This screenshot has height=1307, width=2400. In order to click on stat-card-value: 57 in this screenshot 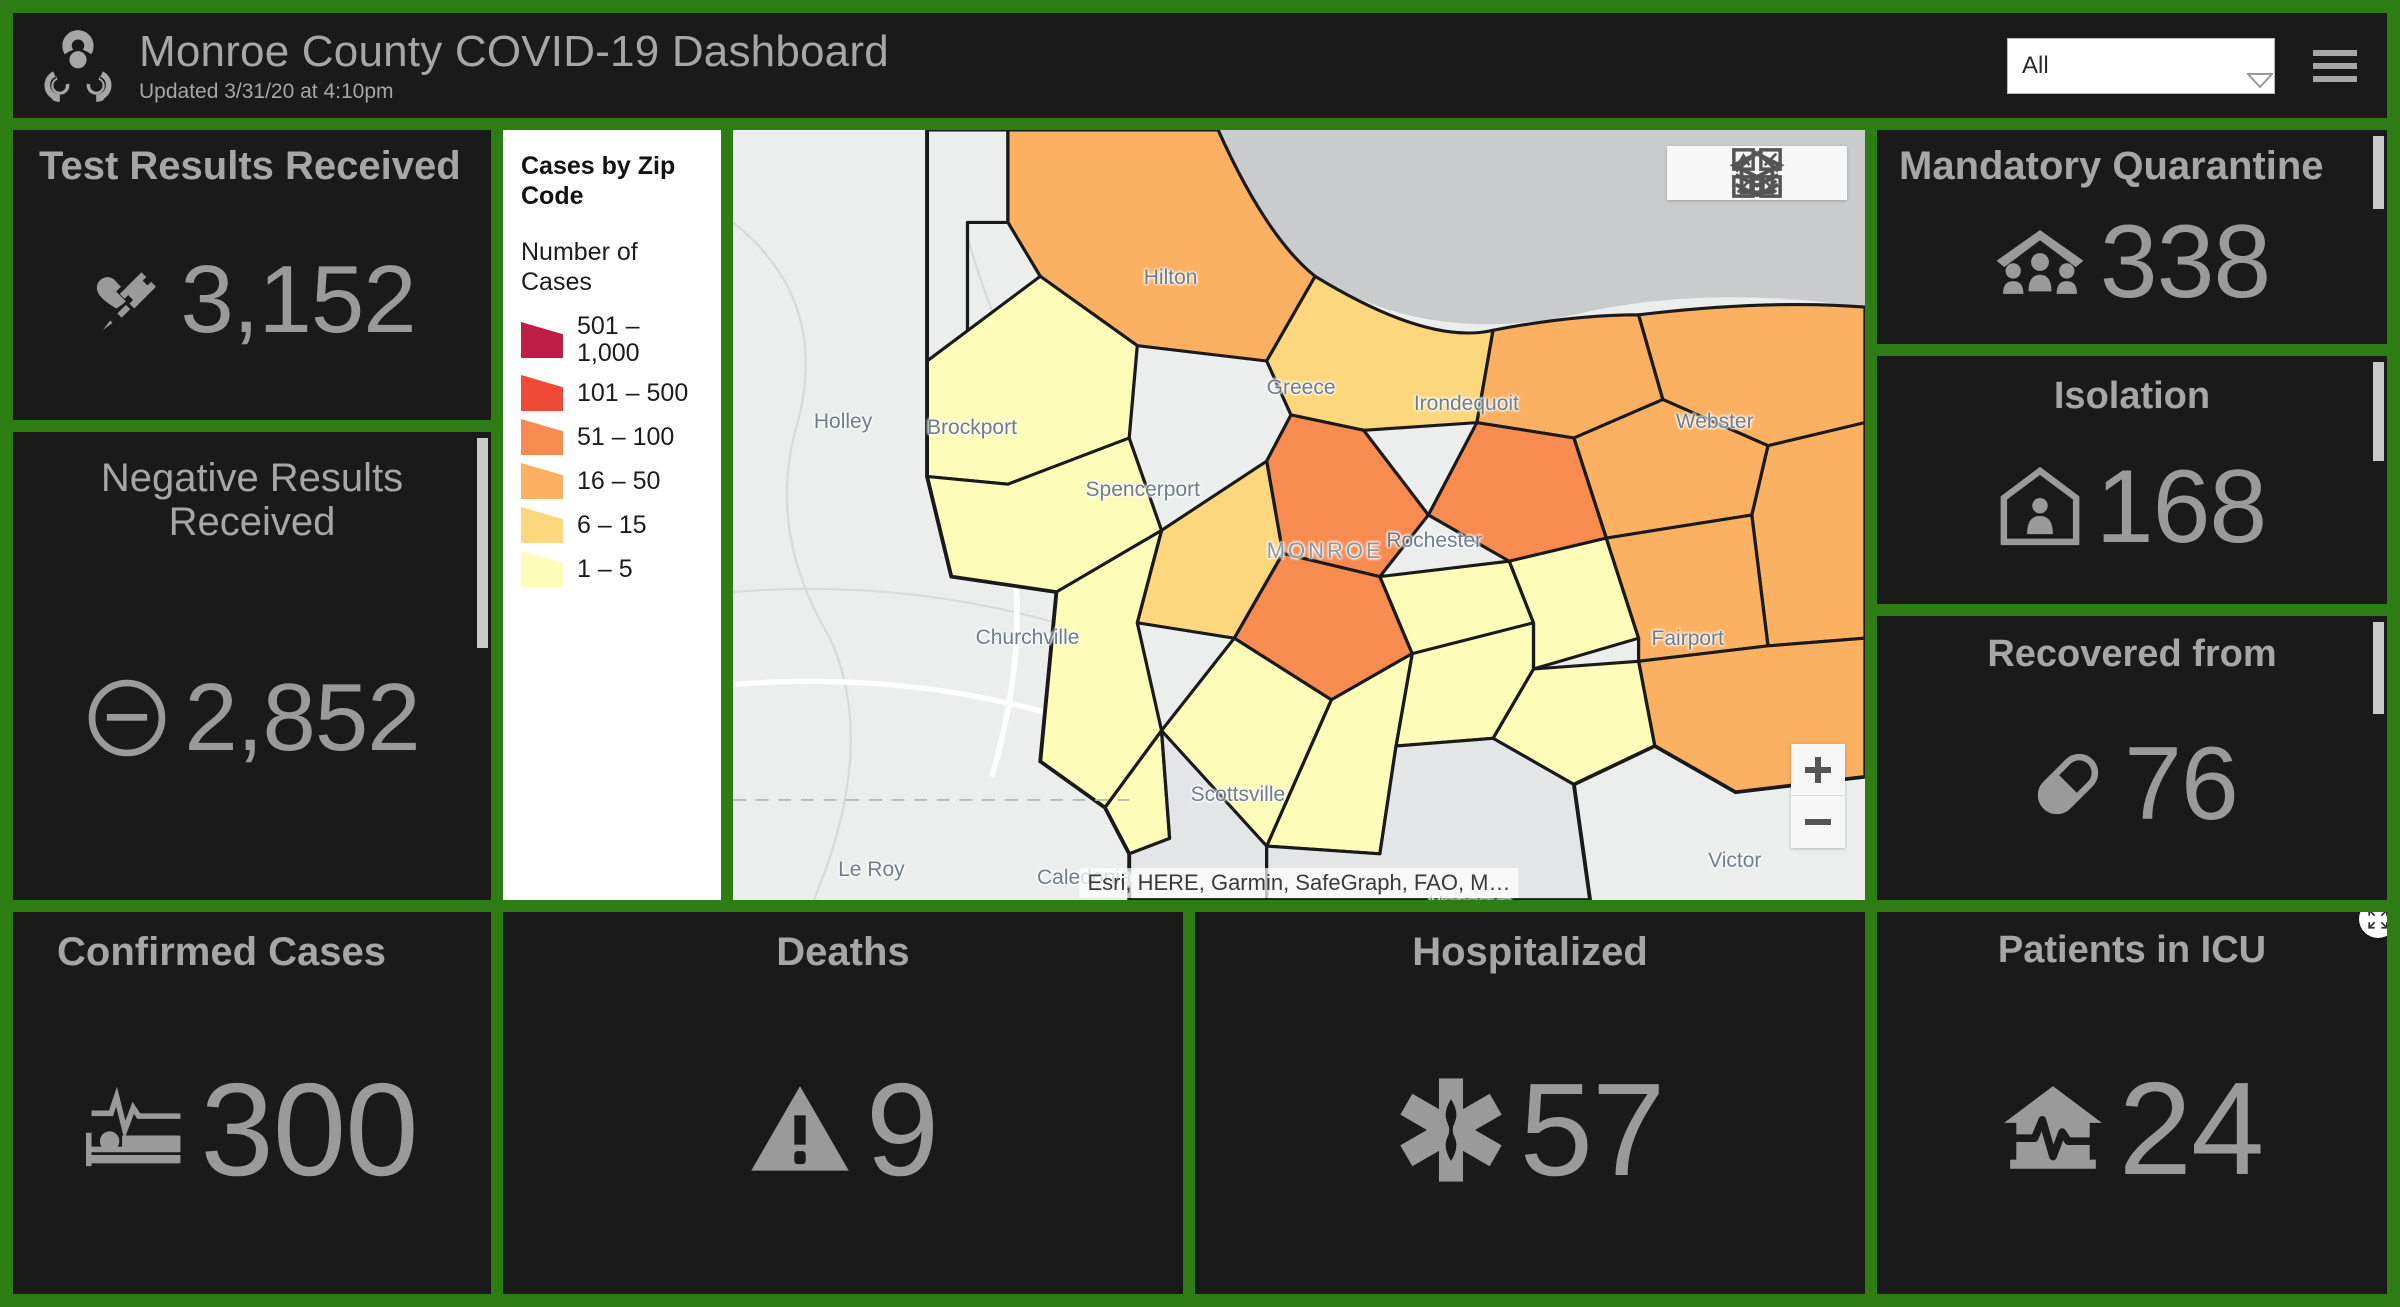, I will do `click(1592, 1130)`.